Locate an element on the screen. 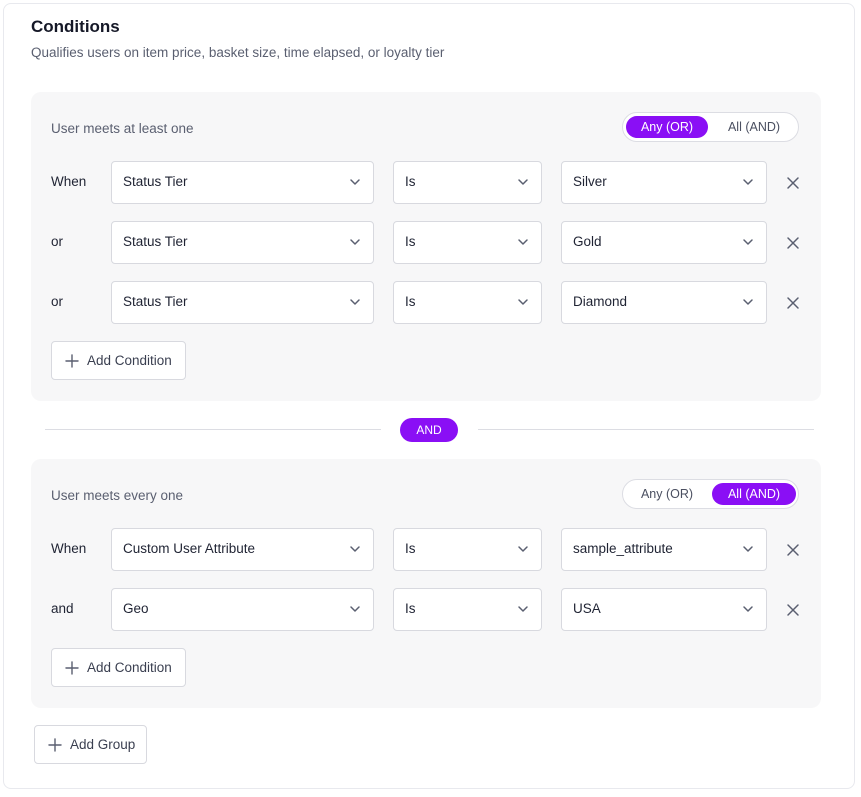 The width and height of the screenshot is (861, 797). field-select: Geo is located at coordinates (242, 609).